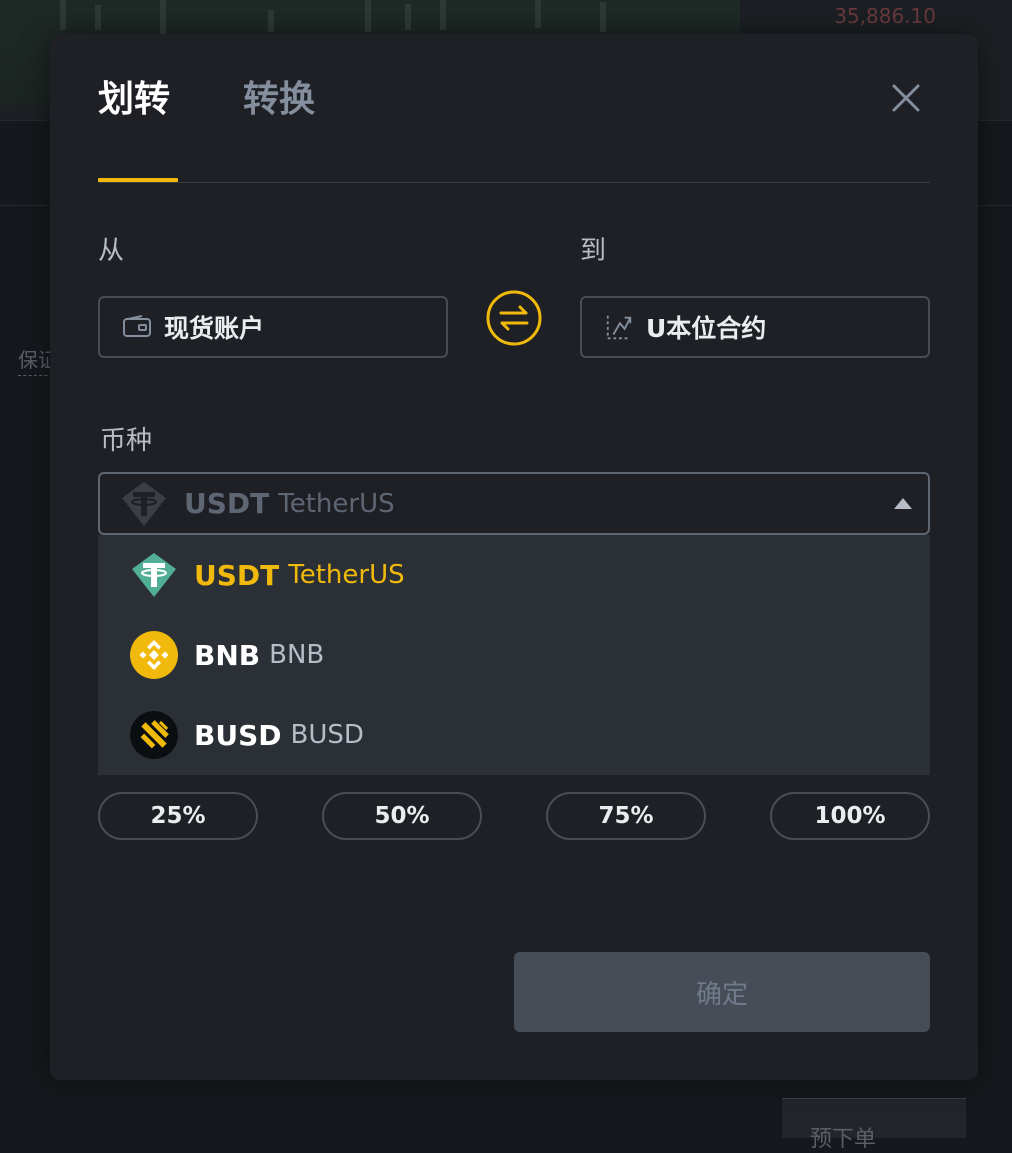 The width and height of the screenshot is (1012, 1153). Describe the element at coordinates (706, 328) in the screenshot. I see `to-account-label: U本位合约` at that location.